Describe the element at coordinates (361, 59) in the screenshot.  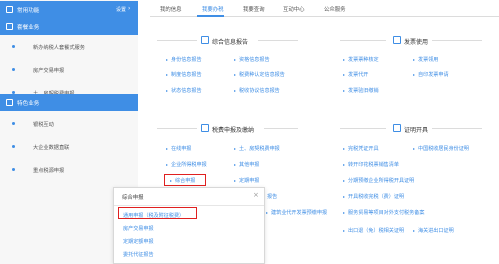
I see `link-invoice-type: 发票票种核定` at that location.